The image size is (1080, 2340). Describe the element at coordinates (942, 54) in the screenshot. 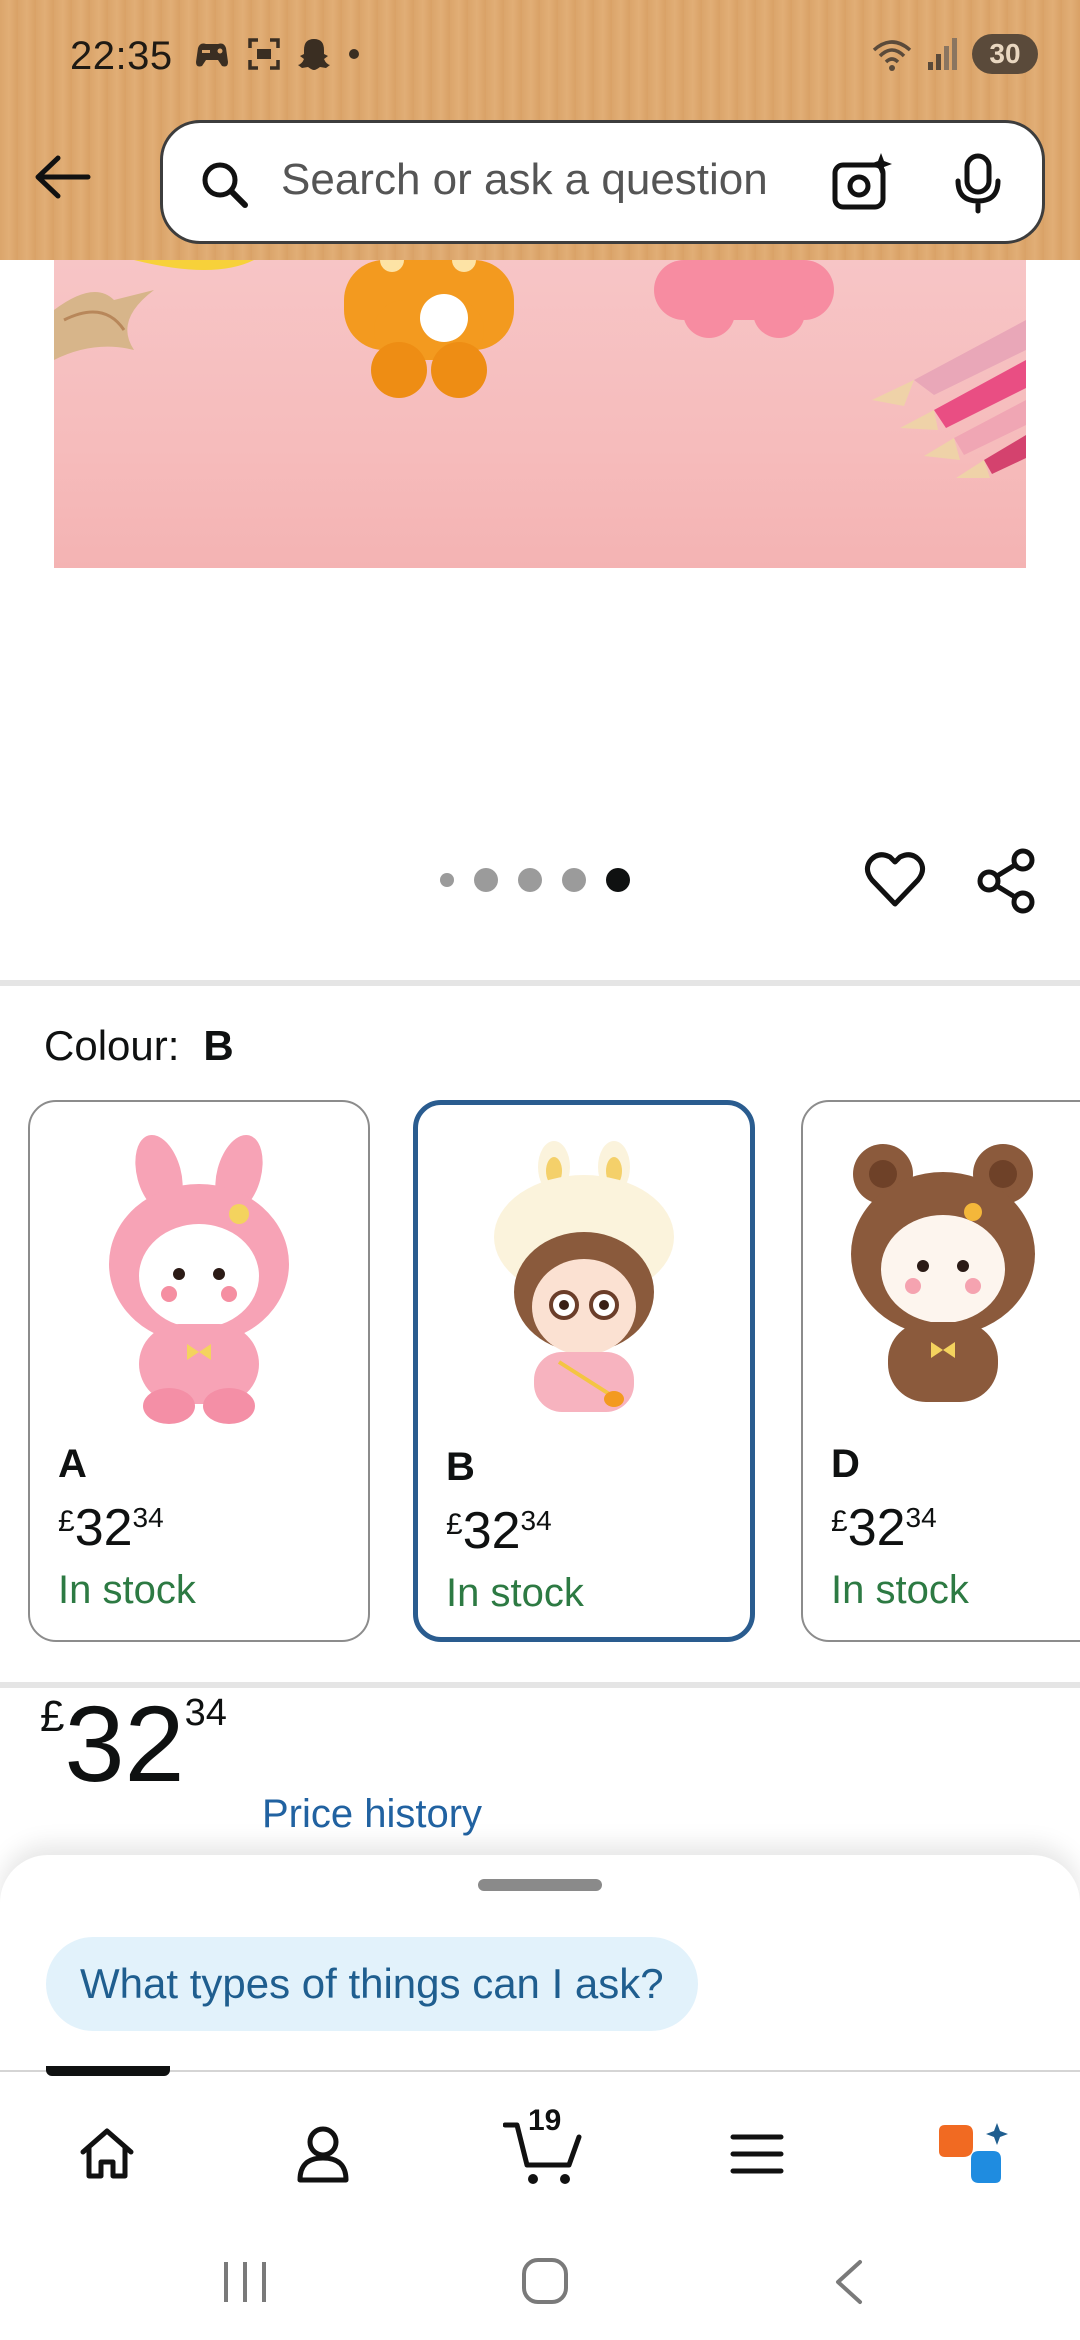

I see `signal-icon` at that location.